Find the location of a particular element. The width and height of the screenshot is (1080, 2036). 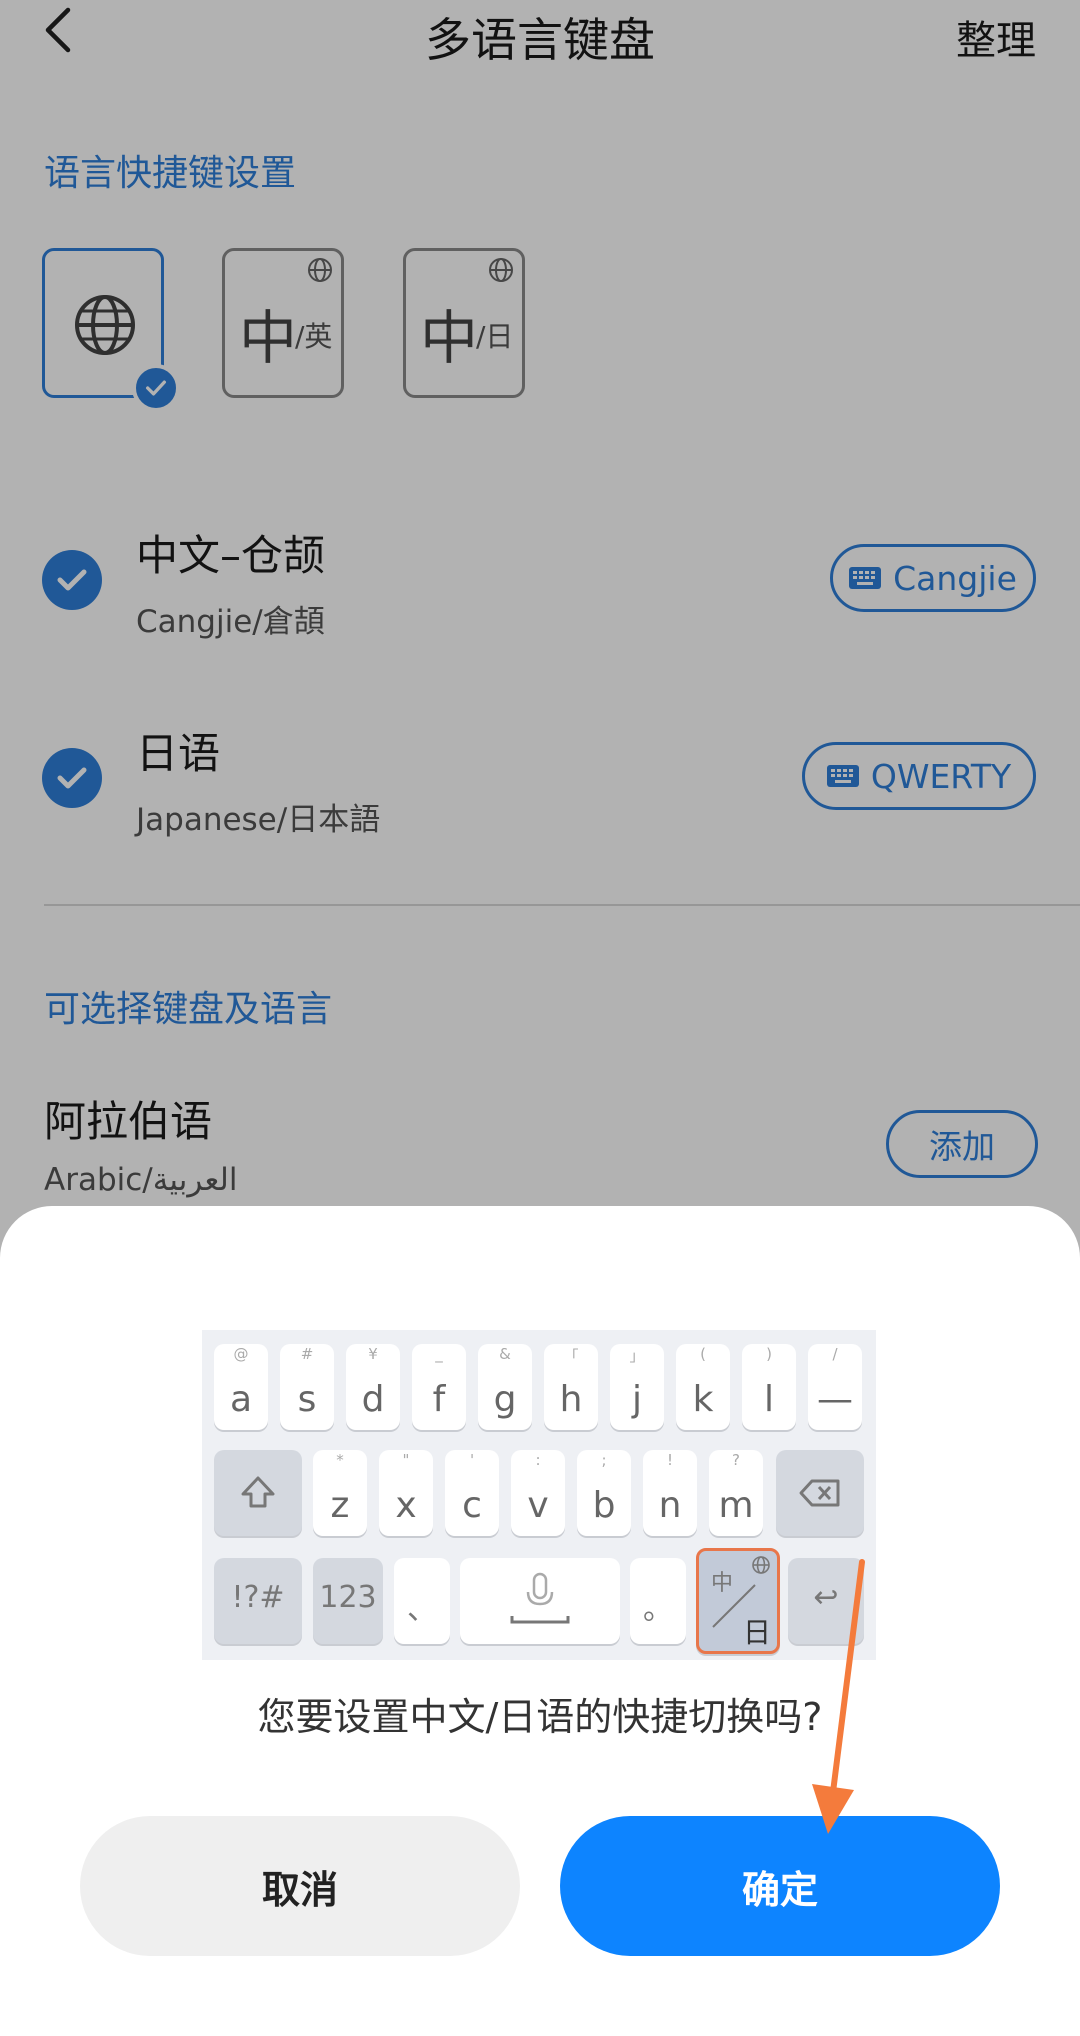

key-main: v is located at coordinates (538, 1505).